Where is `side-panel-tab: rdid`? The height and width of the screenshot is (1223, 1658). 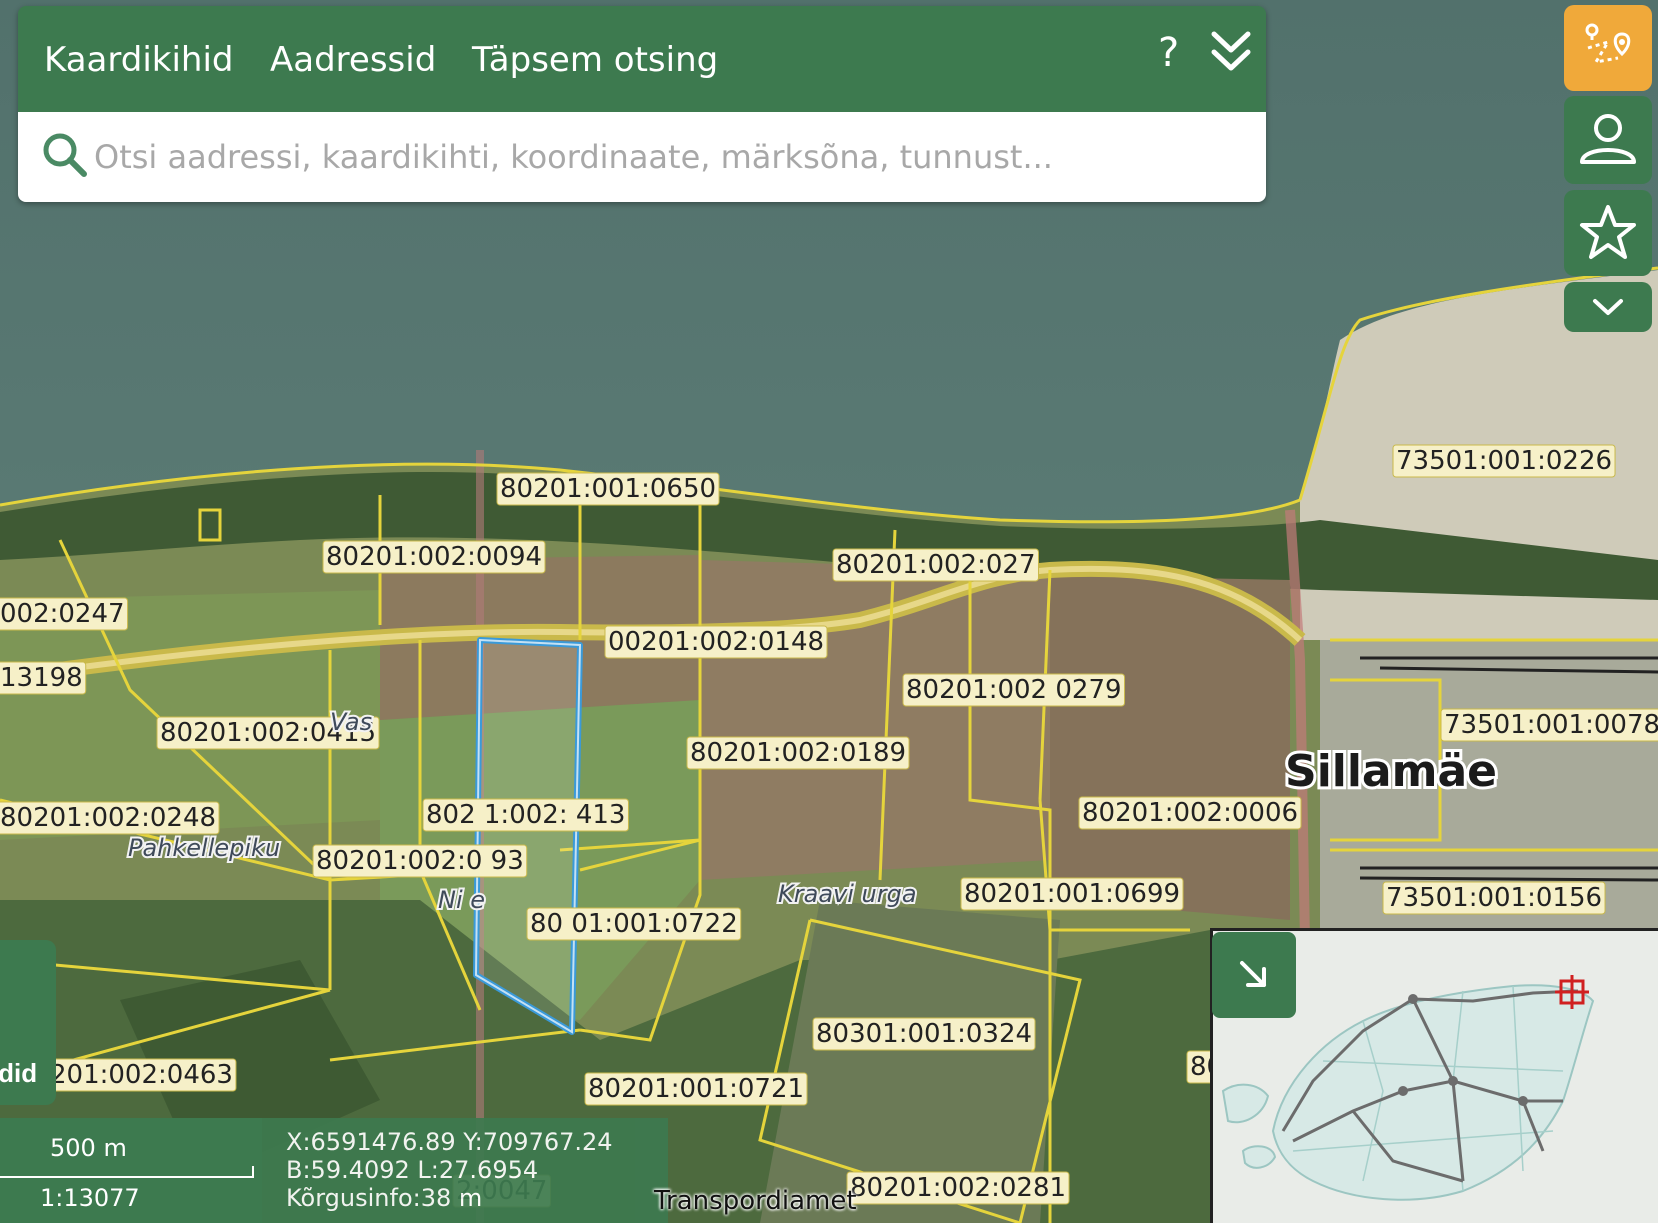
side-panel-tab: rdid is located at coordinates (28, 1022).